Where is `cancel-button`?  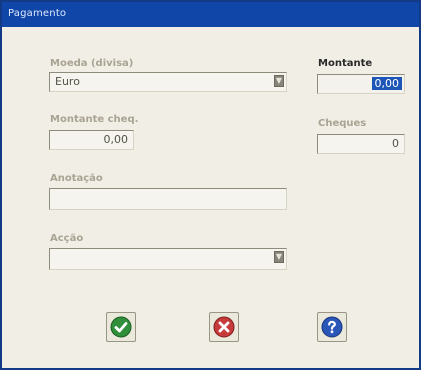 cancel-button is located at coordinates (224, 327).